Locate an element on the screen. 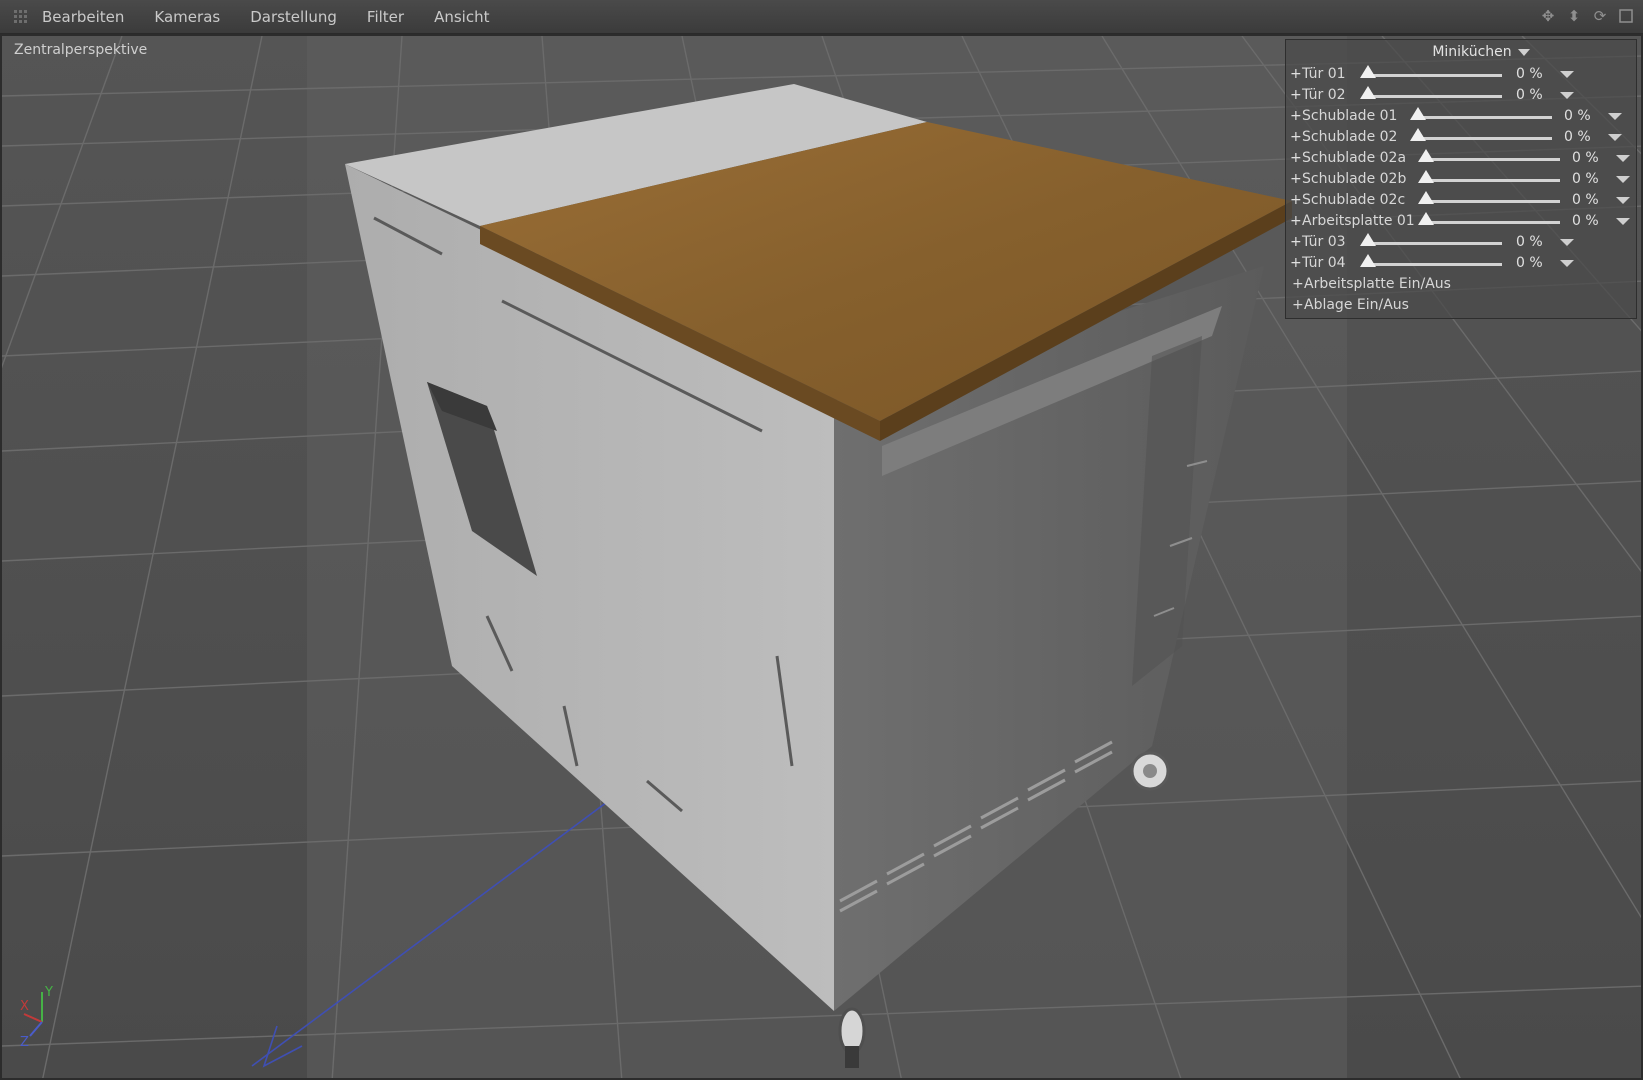  menu-edit: Bearbeiten is located at coordinates (83, 17).